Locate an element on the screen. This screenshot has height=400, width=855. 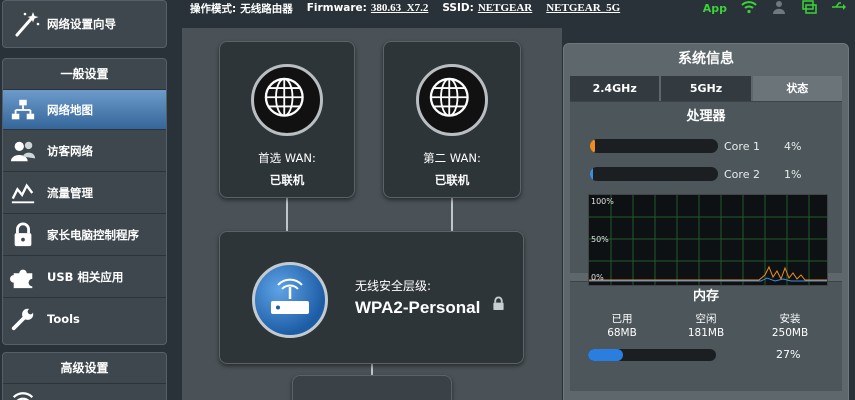
sidebar-item-traffic-manager: 流量管理 is located at coordinates (84, 192).